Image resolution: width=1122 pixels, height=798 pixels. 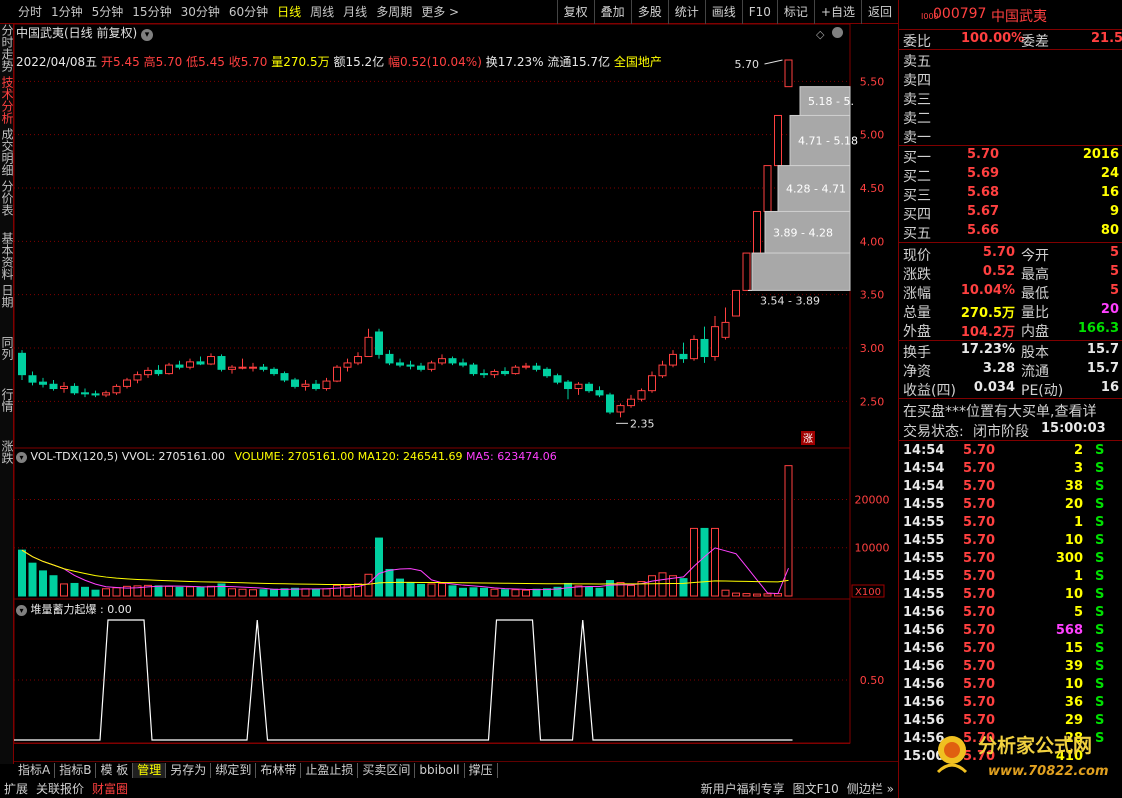 I want to click on status-tab-0: 扩展, so click(x=16, y=788).